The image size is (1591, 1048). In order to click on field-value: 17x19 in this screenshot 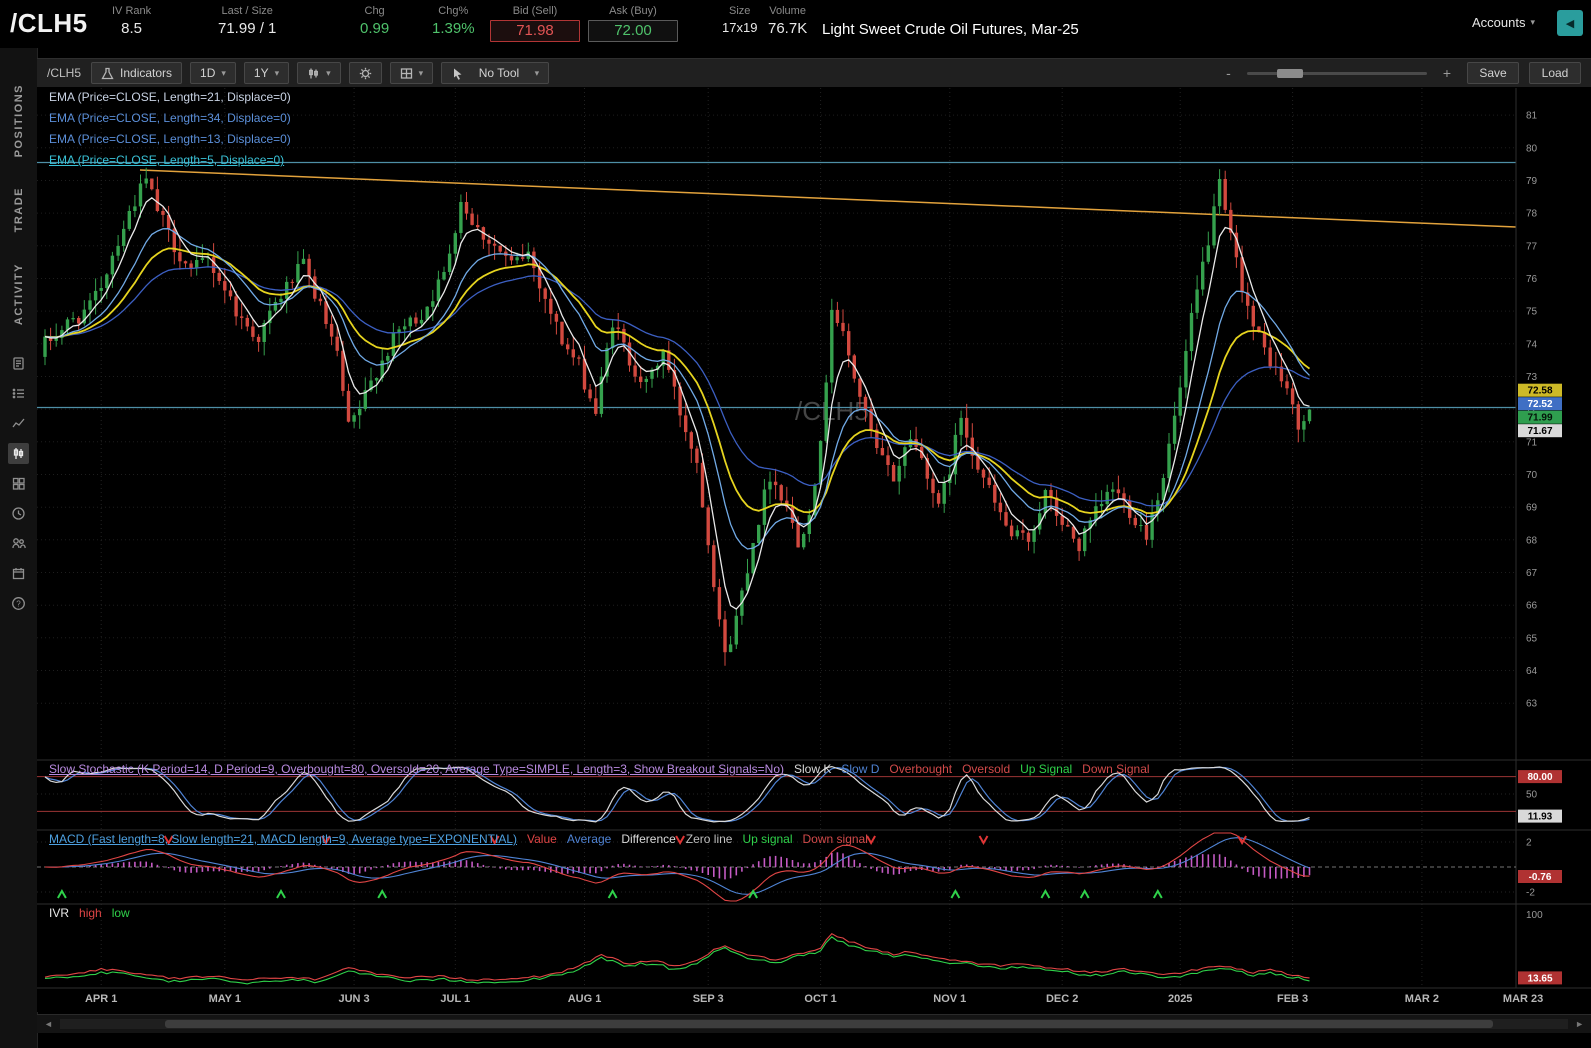, I will do `click(740, 27)`.